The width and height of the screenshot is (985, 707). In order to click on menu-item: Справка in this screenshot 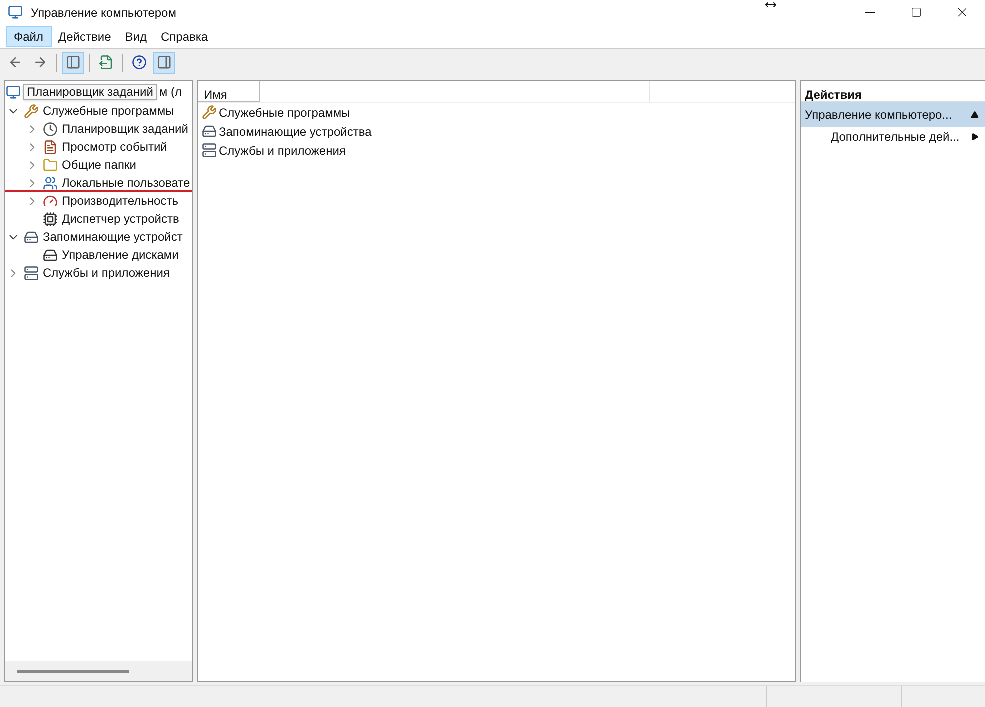, I will do `click(185, 36)`.